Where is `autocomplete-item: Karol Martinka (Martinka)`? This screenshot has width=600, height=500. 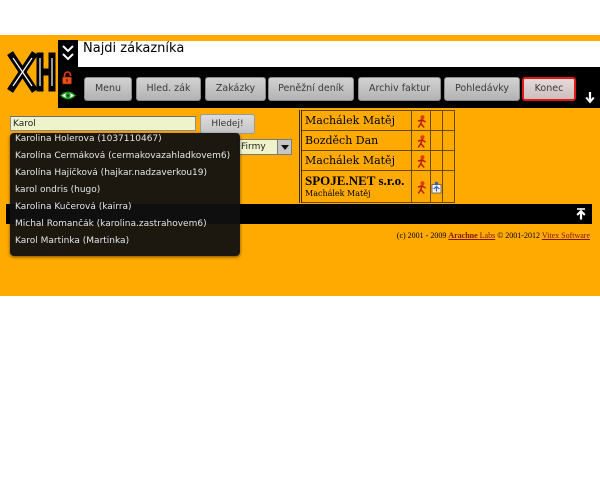
autocomplete-item: Karol Martinka (Martinka) is located at coordinates (125, 244).